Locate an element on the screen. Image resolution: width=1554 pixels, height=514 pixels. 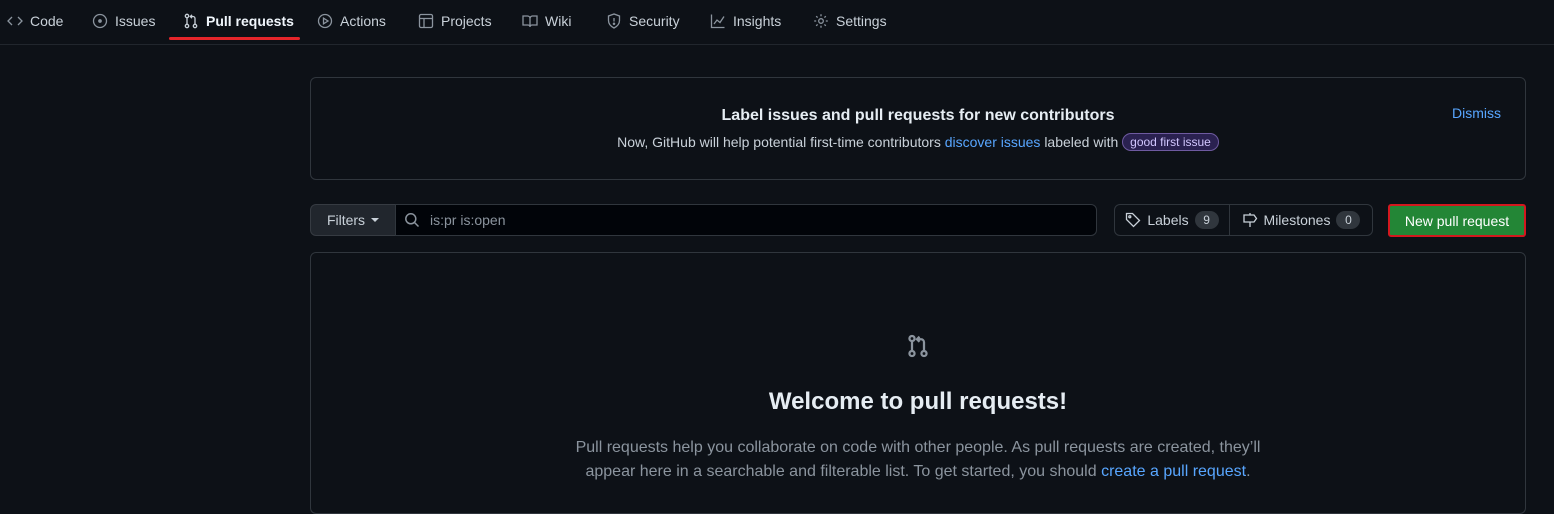
dismiss-link: Dismiss is located at coordinates (1476, 113).